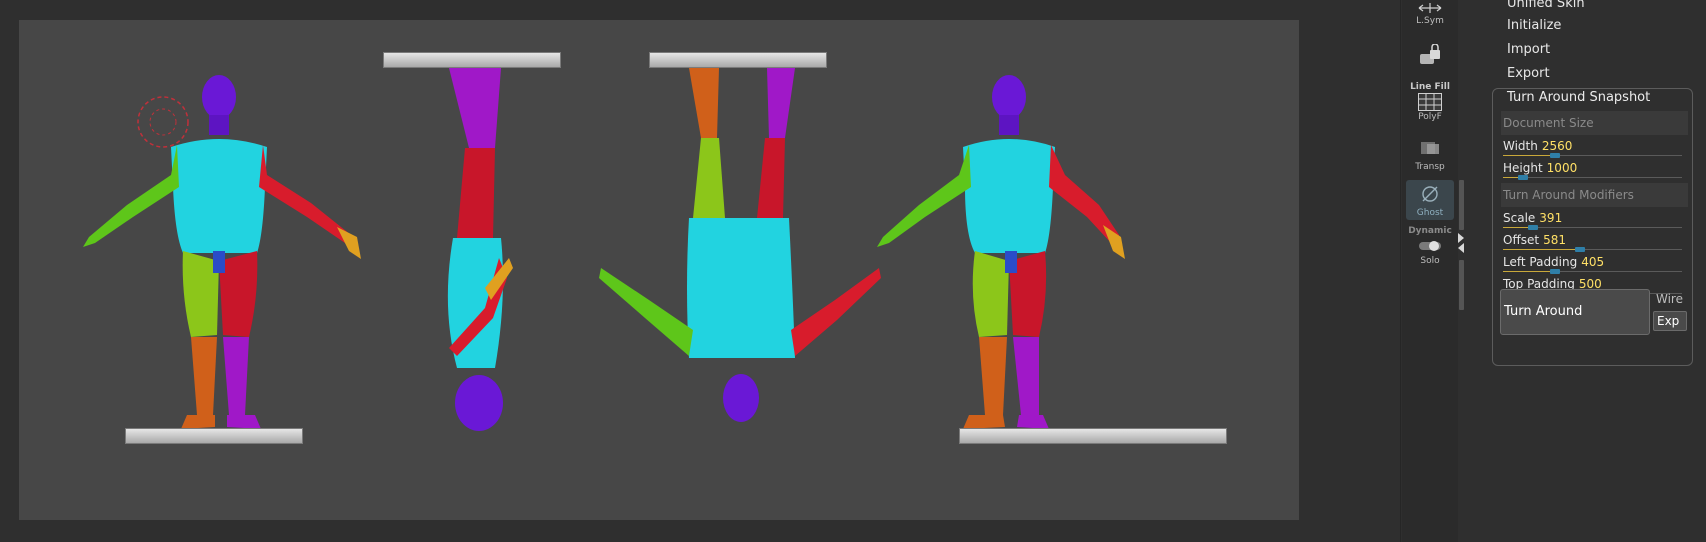 The width and height of the screenshot is (1706, 542). I want to click on lsym-label: L.Sym, so click(1430, 21).